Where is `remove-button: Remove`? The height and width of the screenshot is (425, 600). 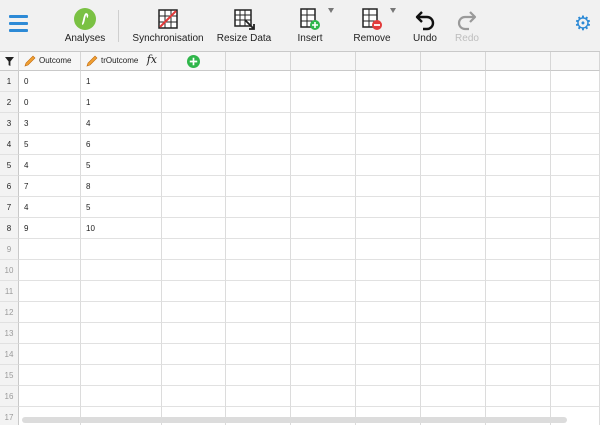
remove-button: Remove is located at coordinates (372, 25).